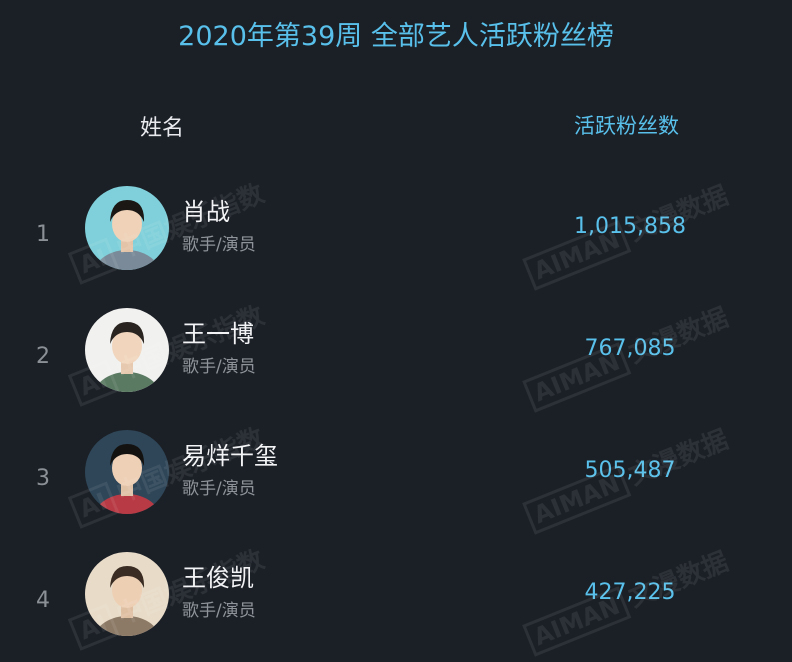 This screenshot has height=662, width=792. Describe the element at coordinates (162, 126) in the screenshot. I see `column-header-name: 姓名` at that location.